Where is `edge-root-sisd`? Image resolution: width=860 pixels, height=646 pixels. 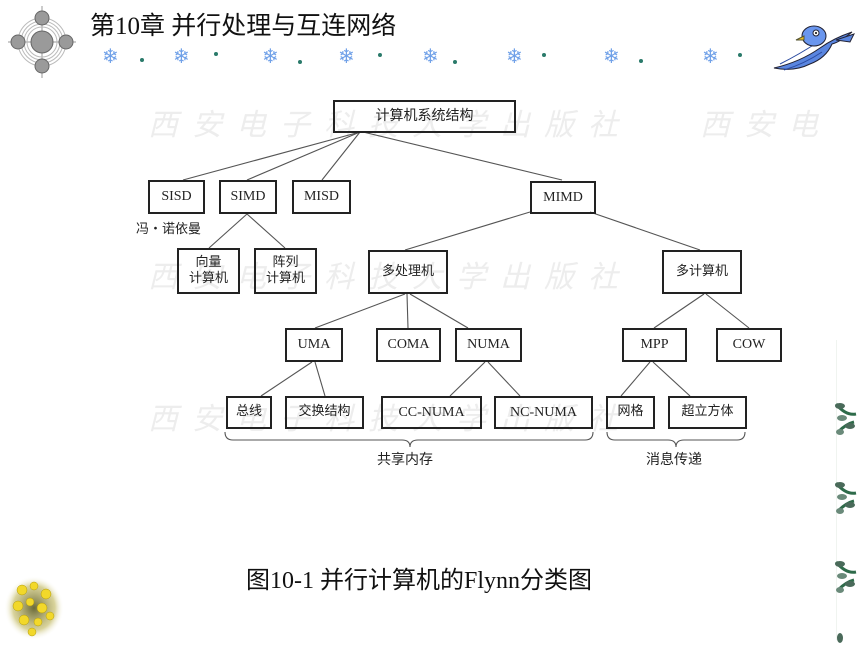 edge-root-sisd is located at coordinates (271, 156).